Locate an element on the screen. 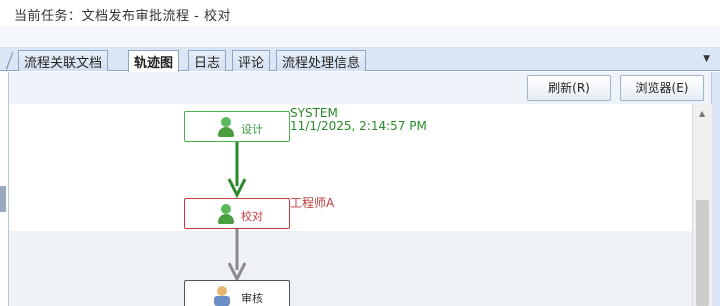 Image resolution: width=720 pixels, height=306 pixels. tab-comments: 评论 is located at coordinates (251, 60).